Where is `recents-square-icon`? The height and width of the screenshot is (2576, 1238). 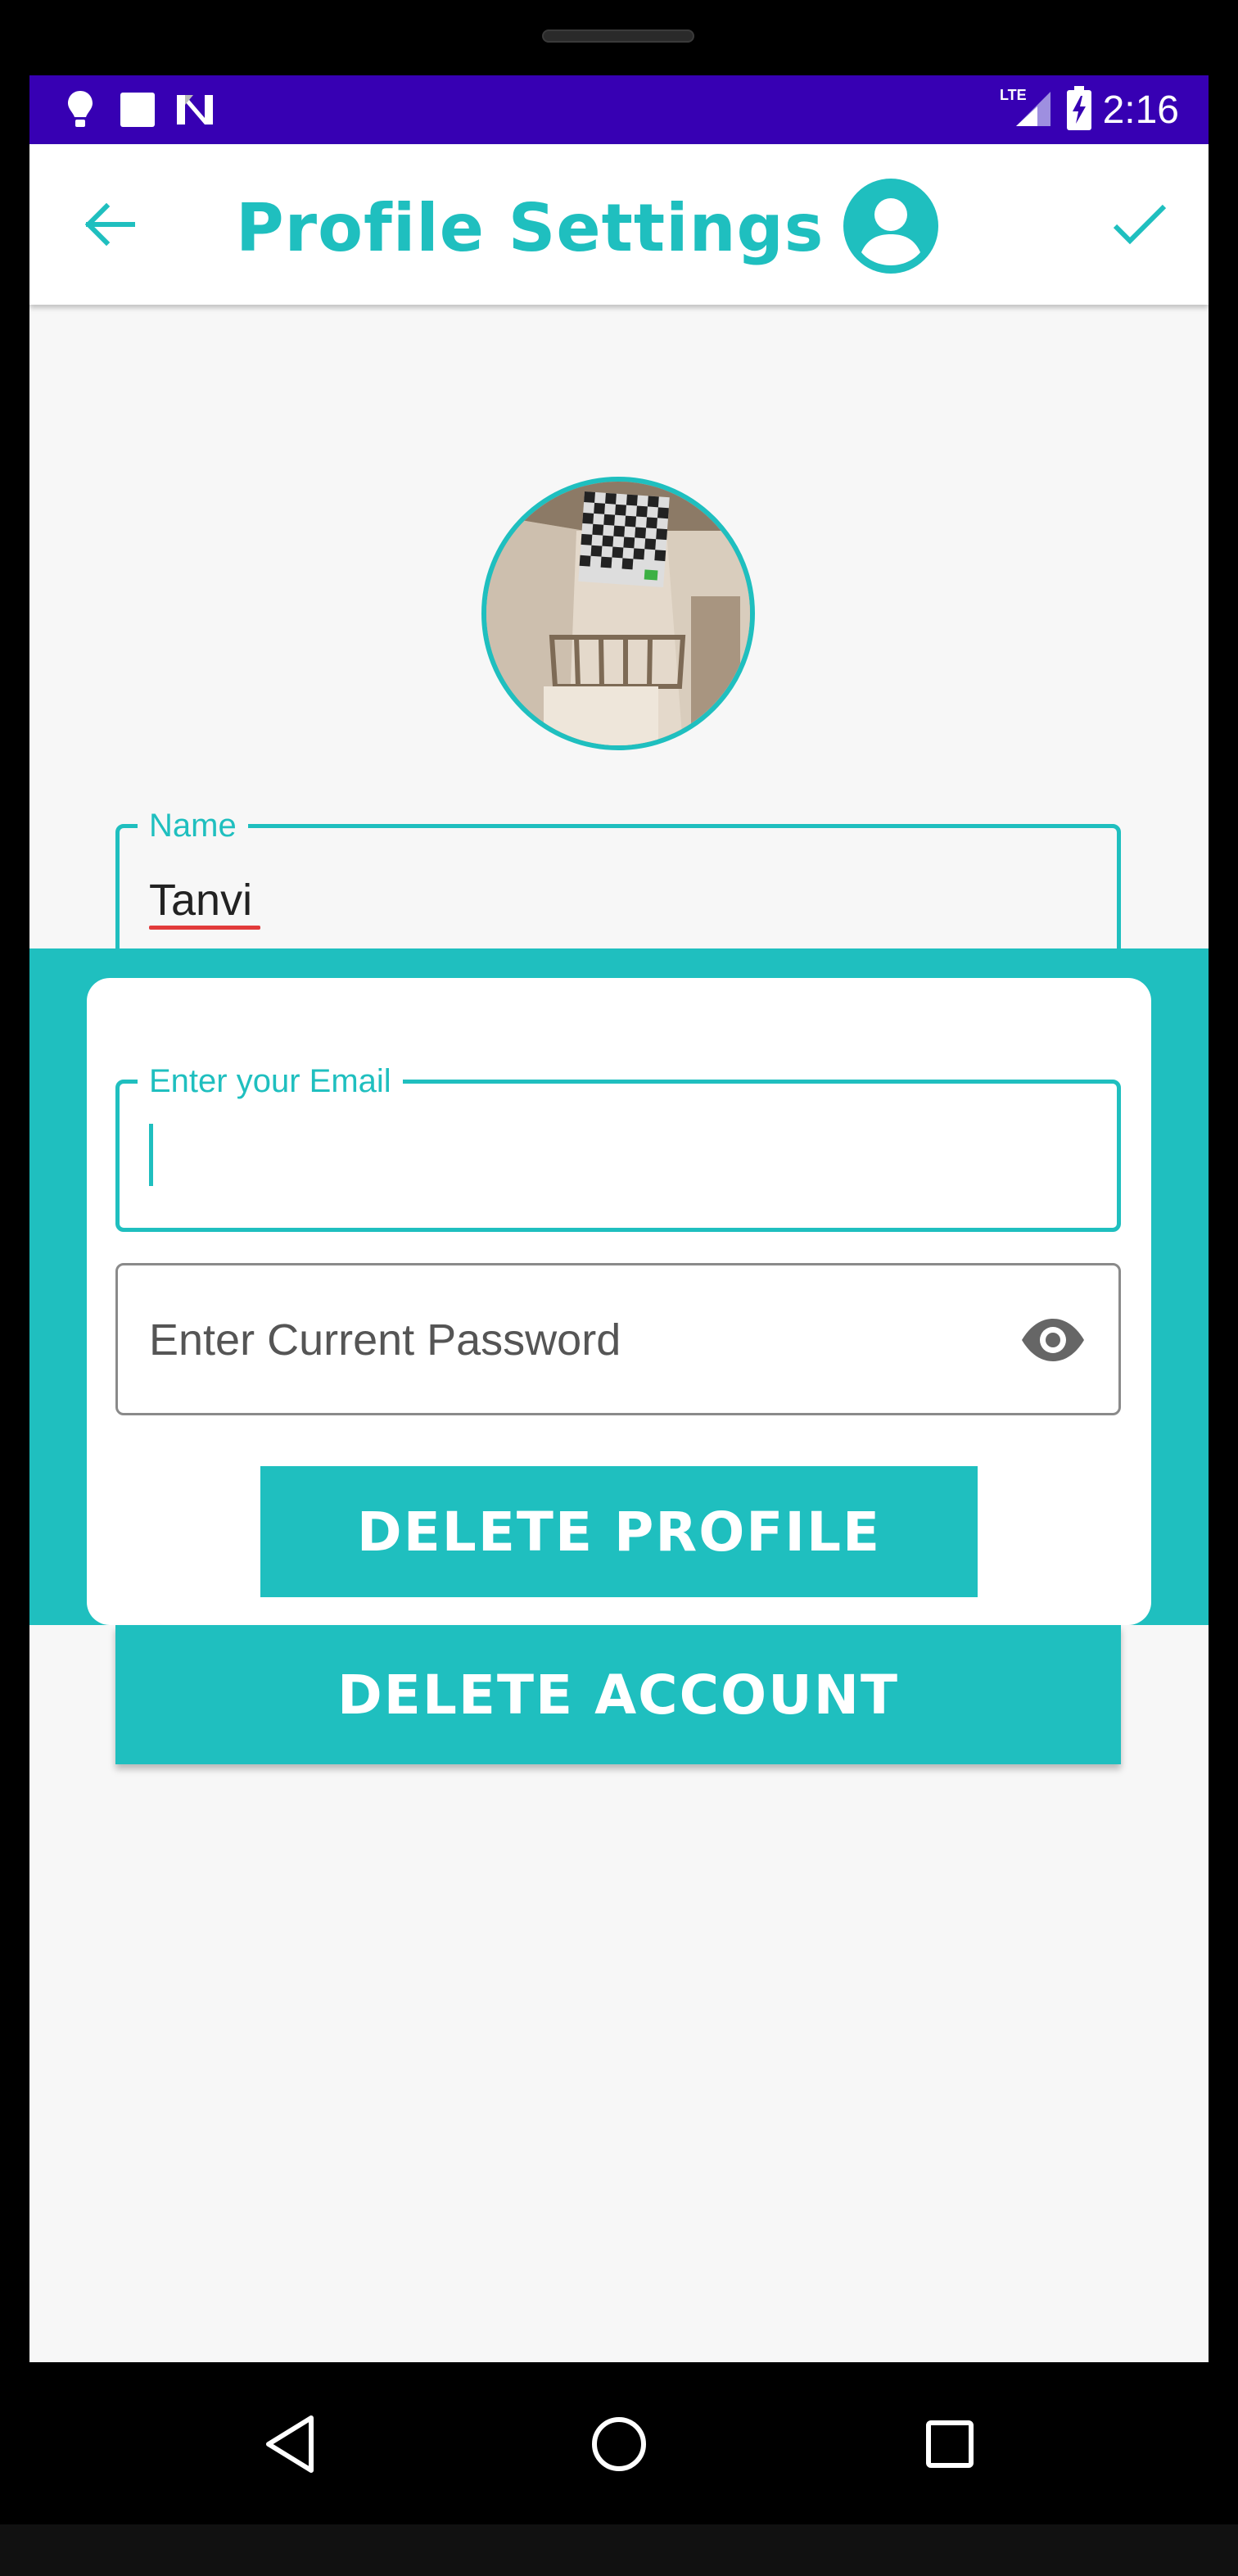
recents-square-icon is located at coordinates (950, 2444).